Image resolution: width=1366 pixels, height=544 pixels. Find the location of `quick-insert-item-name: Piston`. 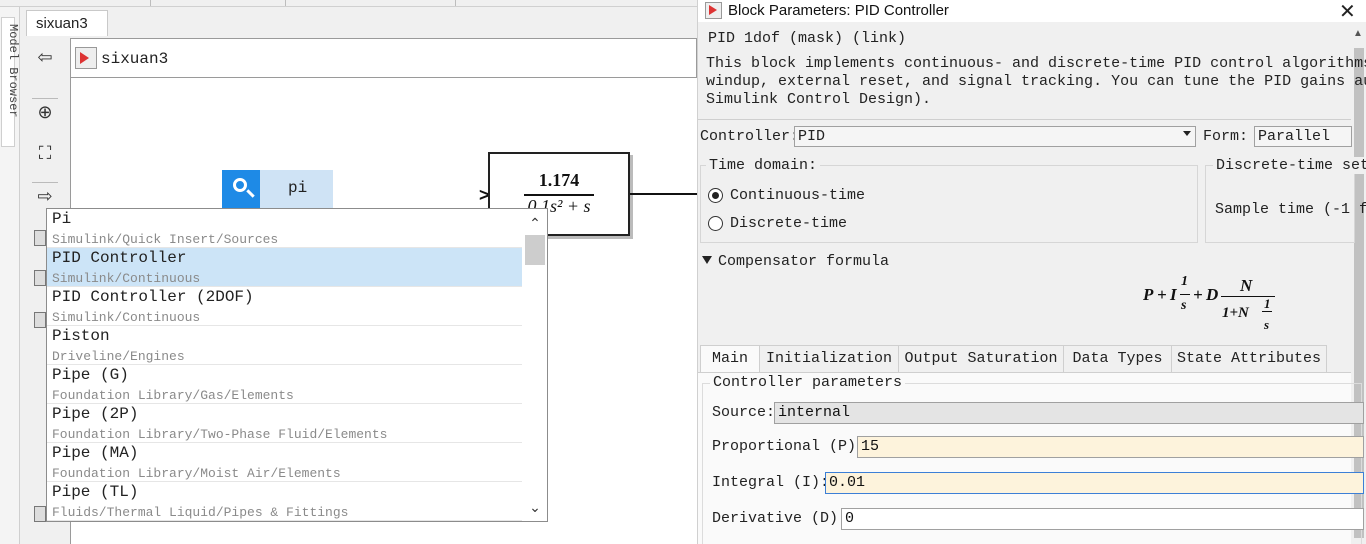

quick-insert-item-name: Piston is located at coordinates (81, 336).